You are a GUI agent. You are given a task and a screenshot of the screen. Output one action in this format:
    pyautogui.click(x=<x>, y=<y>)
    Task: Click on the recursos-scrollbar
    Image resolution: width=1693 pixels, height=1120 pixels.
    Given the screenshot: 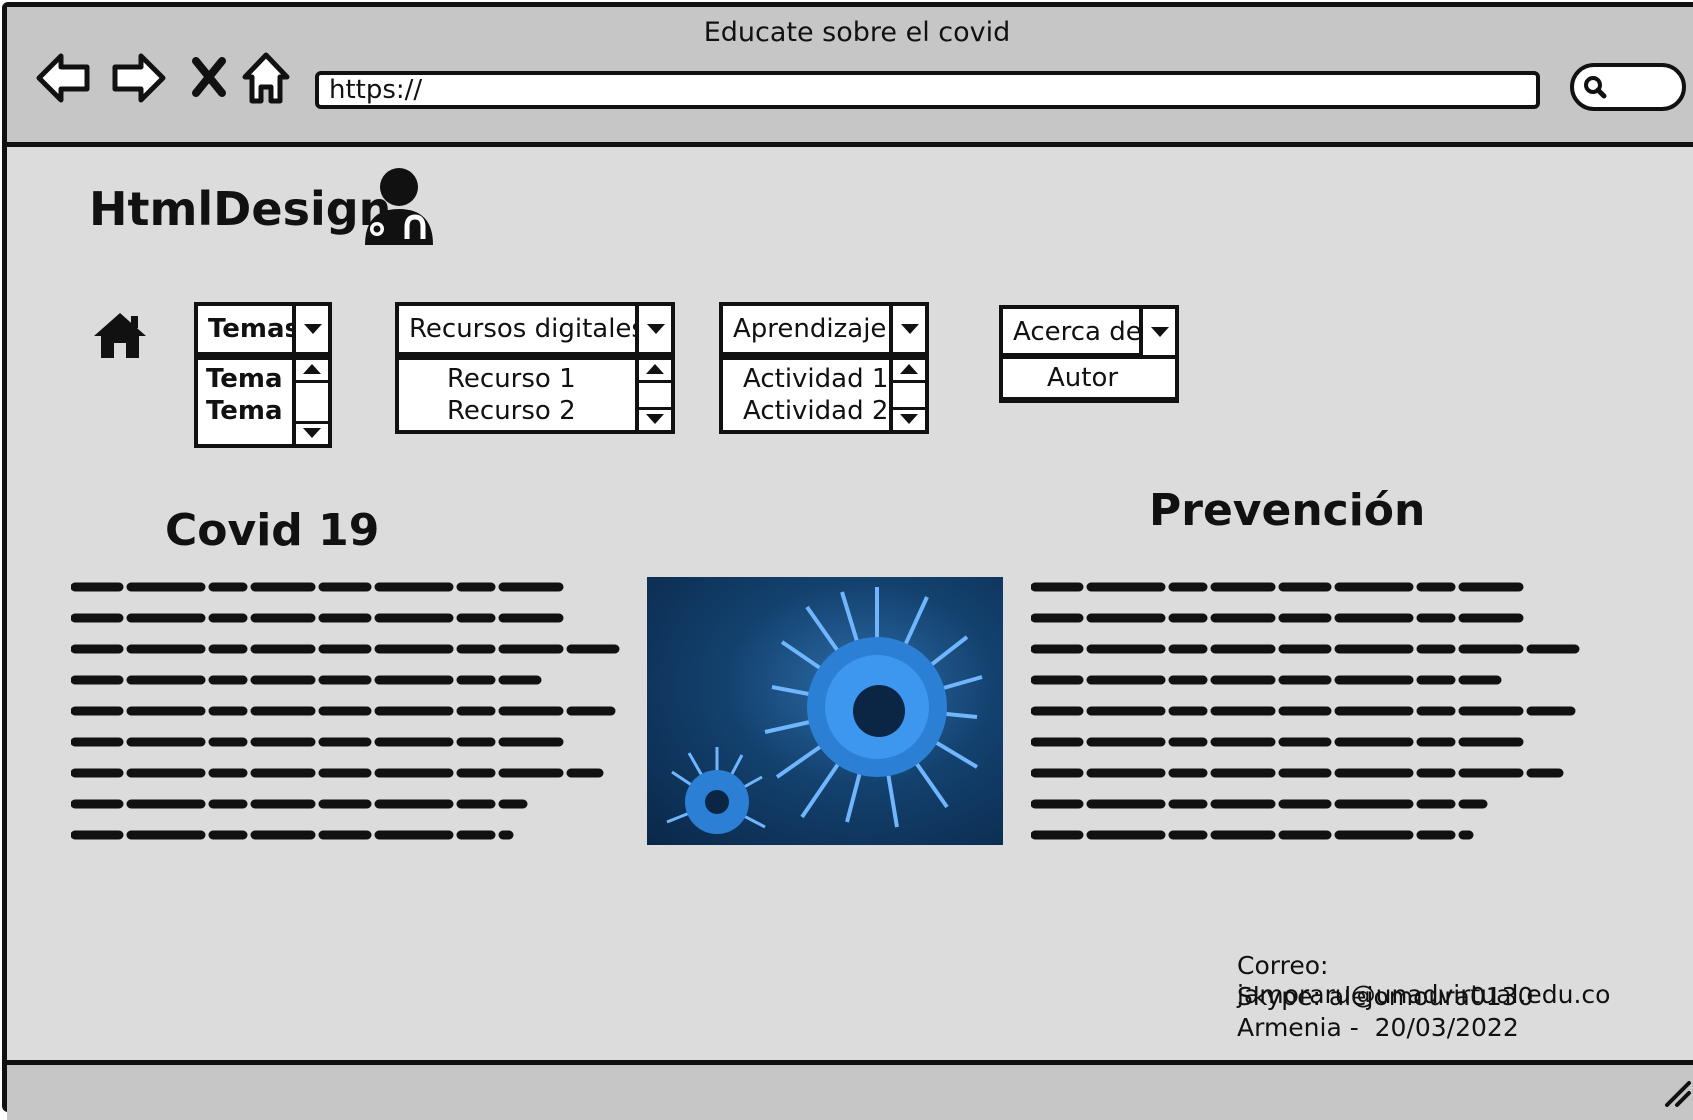 What is the action you would take?
    pyautogui.click(x=653, y=395)
    